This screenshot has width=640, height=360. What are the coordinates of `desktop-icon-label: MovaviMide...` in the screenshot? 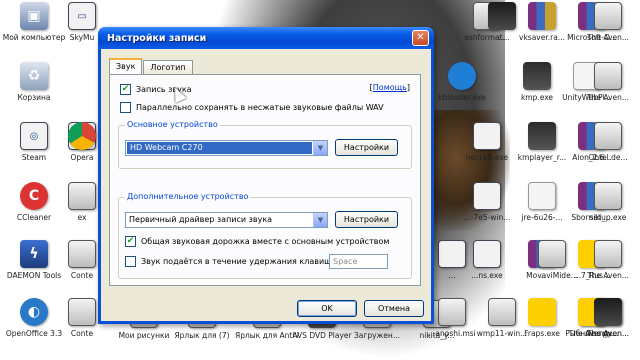 It's located at (552, 275).